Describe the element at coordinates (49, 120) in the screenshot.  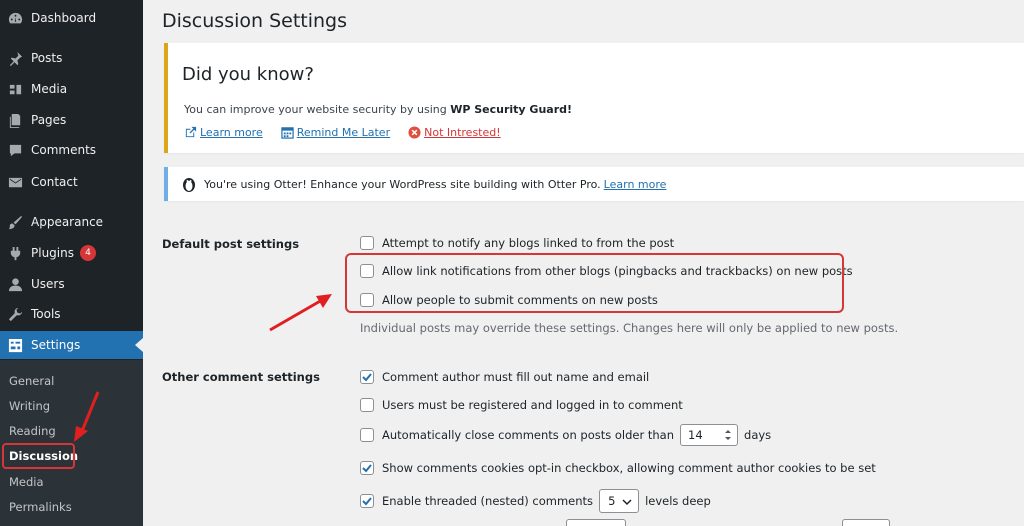
I see `menu-label: Pages` at that location.